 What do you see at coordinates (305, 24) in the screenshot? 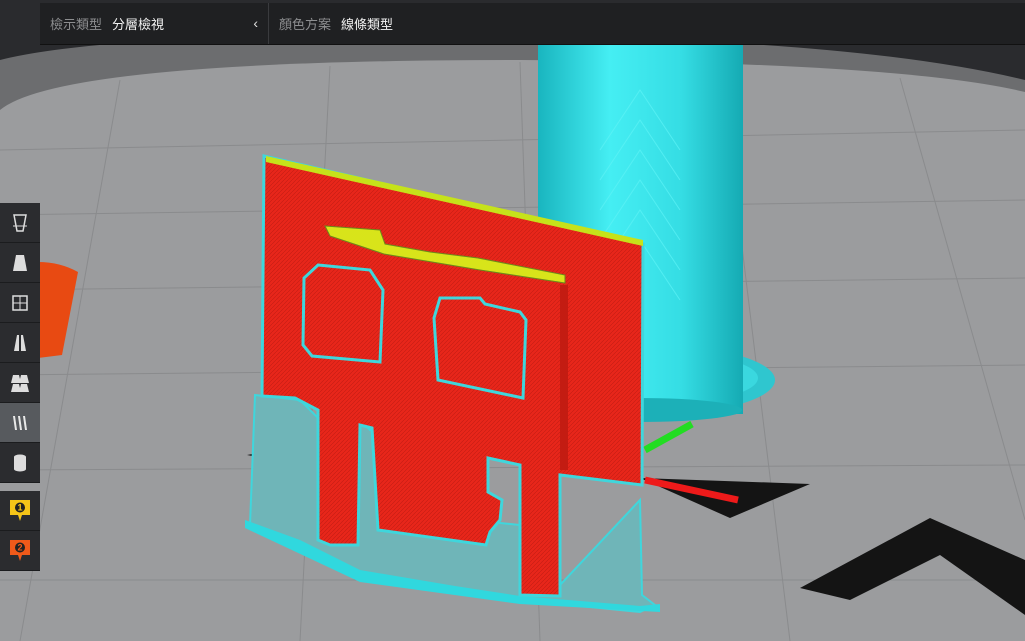
I see `color-scheme-label: 顏色方案` at bounding box center [305, 24].